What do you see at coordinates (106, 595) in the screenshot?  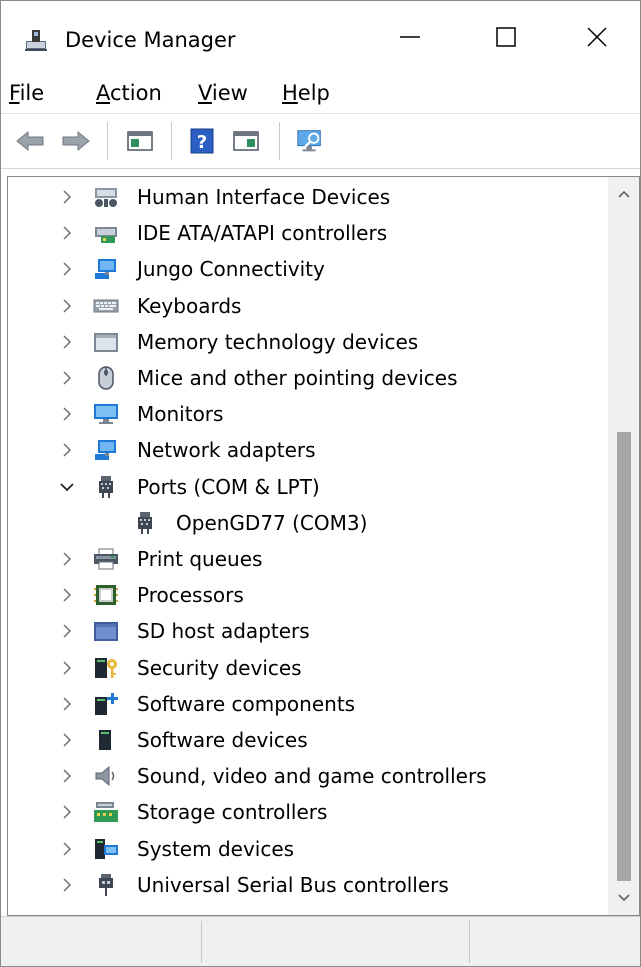 I see `processor-icon` at bounding box center [106, 595].